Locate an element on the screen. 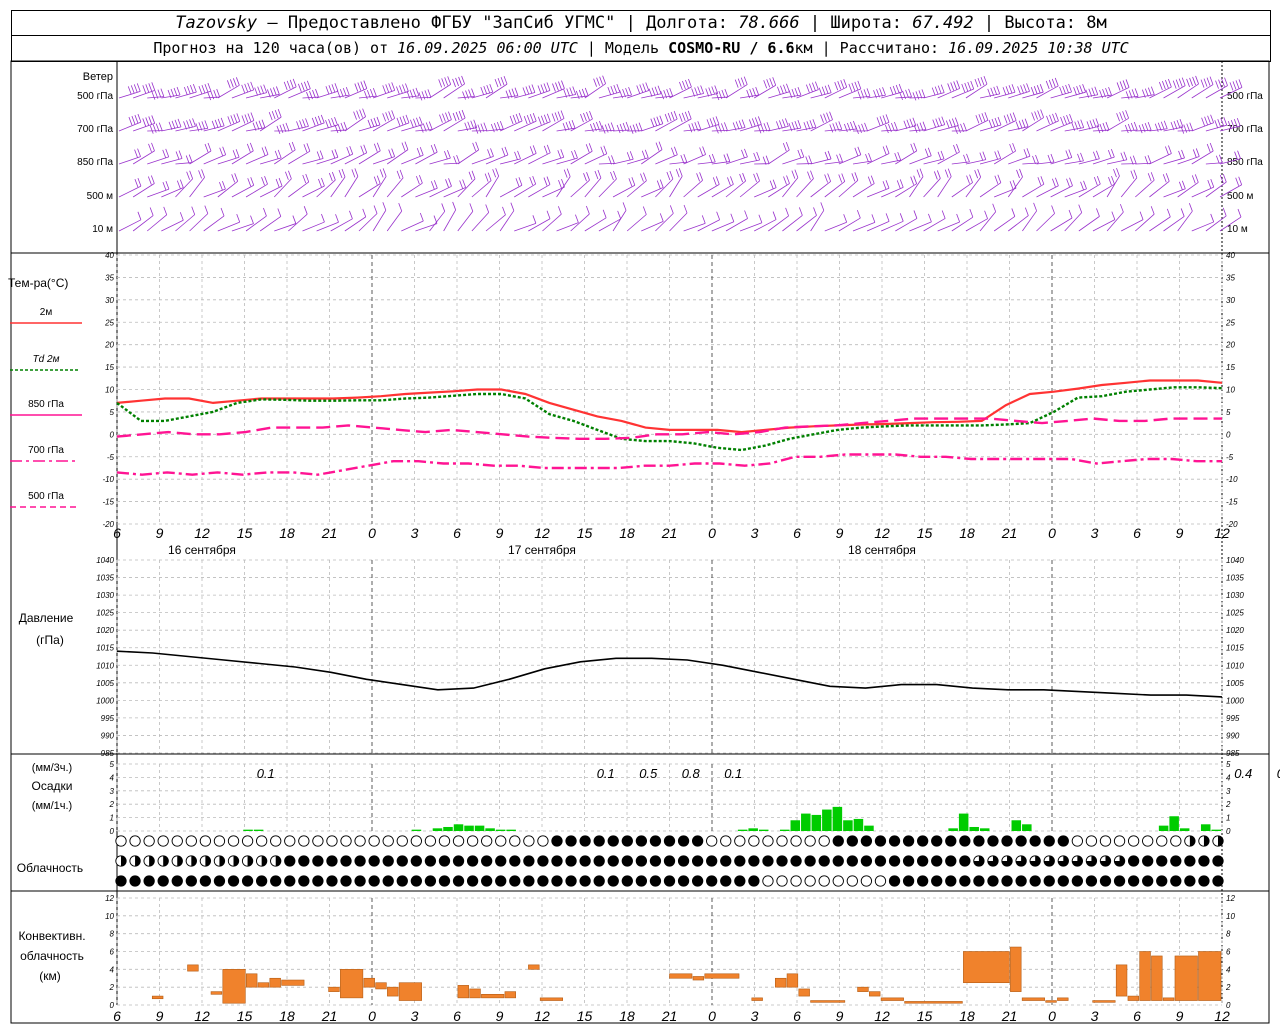 This screenshot has height=1024, width=1280. pressure-title: Давление is located at coordinates (46, 618).